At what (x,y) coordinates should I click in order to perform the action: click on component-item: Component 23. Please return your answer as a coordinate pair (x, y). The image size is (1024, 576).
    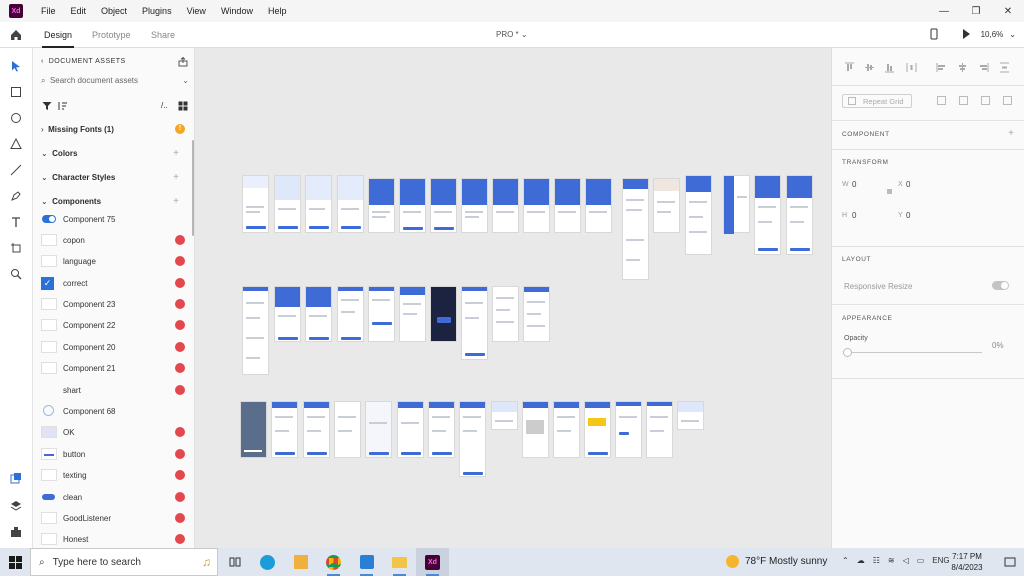
    Looking at the image, I should click on (115, 304).